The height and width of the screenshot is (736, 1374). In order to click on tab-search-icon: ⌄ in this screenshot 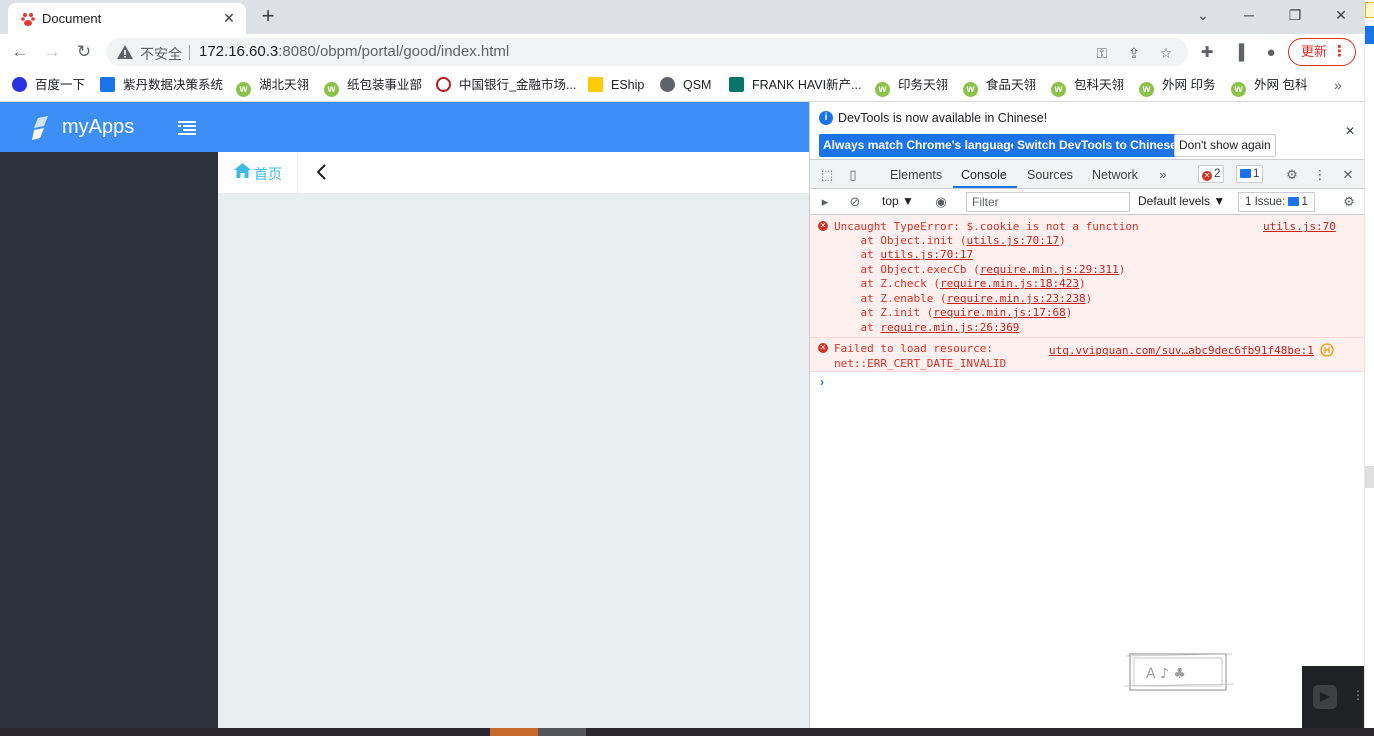, I will do `click(1203, 15)`.